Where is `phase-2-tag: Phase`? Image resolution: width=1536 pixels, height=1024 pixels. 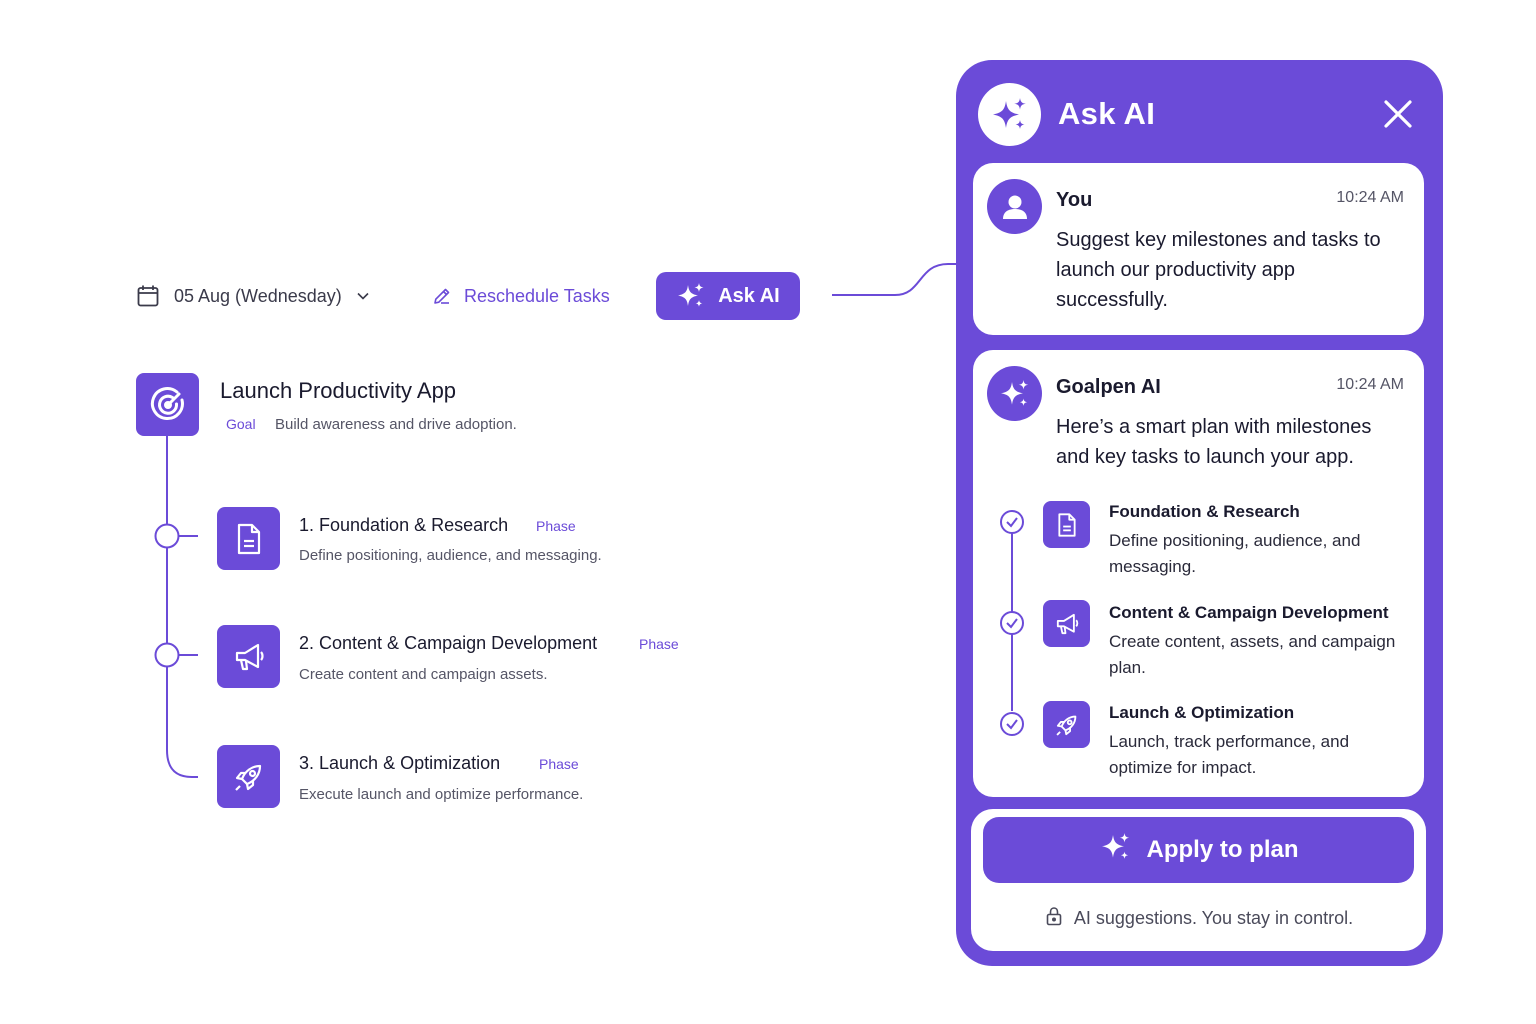 phase-2-tag: Phase is located at coordinates (659, 644).